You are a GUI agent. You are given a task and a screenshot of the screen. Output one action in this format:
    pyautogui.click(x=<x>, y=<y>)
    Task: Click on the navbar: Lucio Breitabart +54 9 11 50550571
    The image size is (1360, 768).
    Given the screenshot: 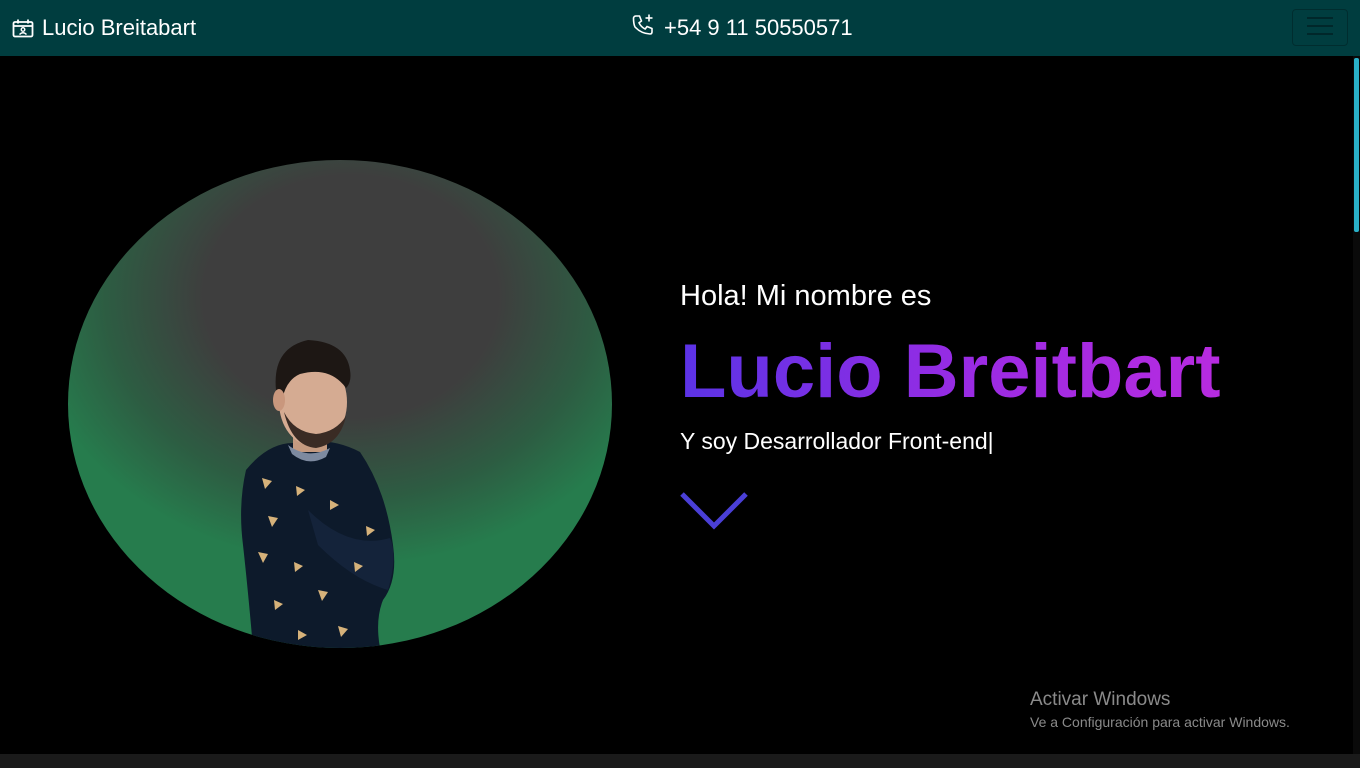 What is the action you would take?
    pyautogui.click(x=680, y=28)
    